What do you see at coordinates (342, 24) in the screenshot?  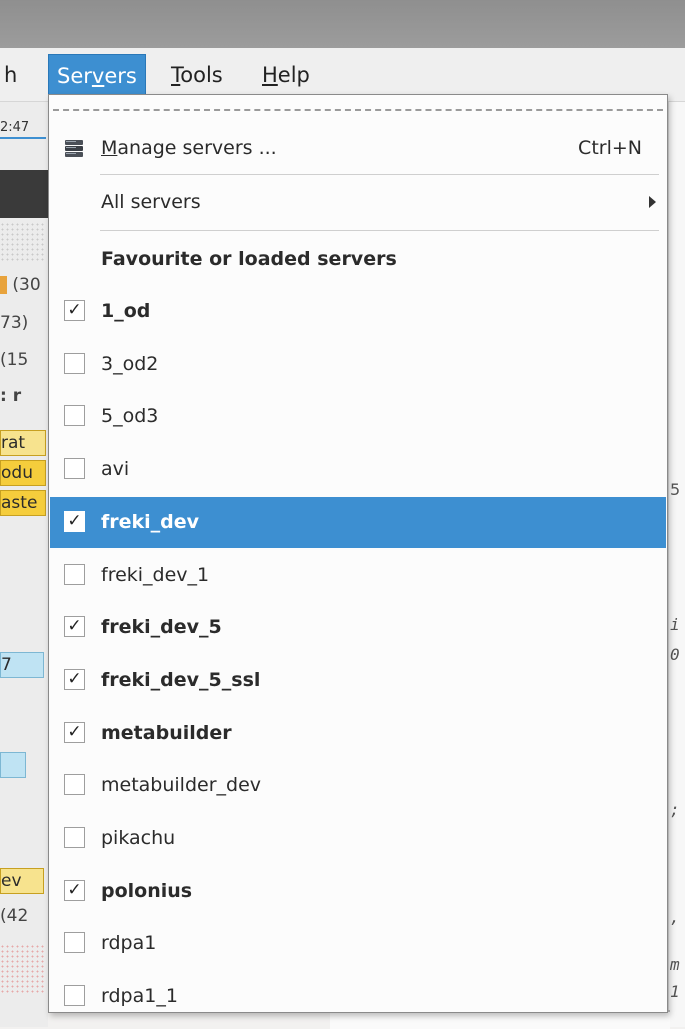 I see `window-titlebar` at bounding box center [342, 24].